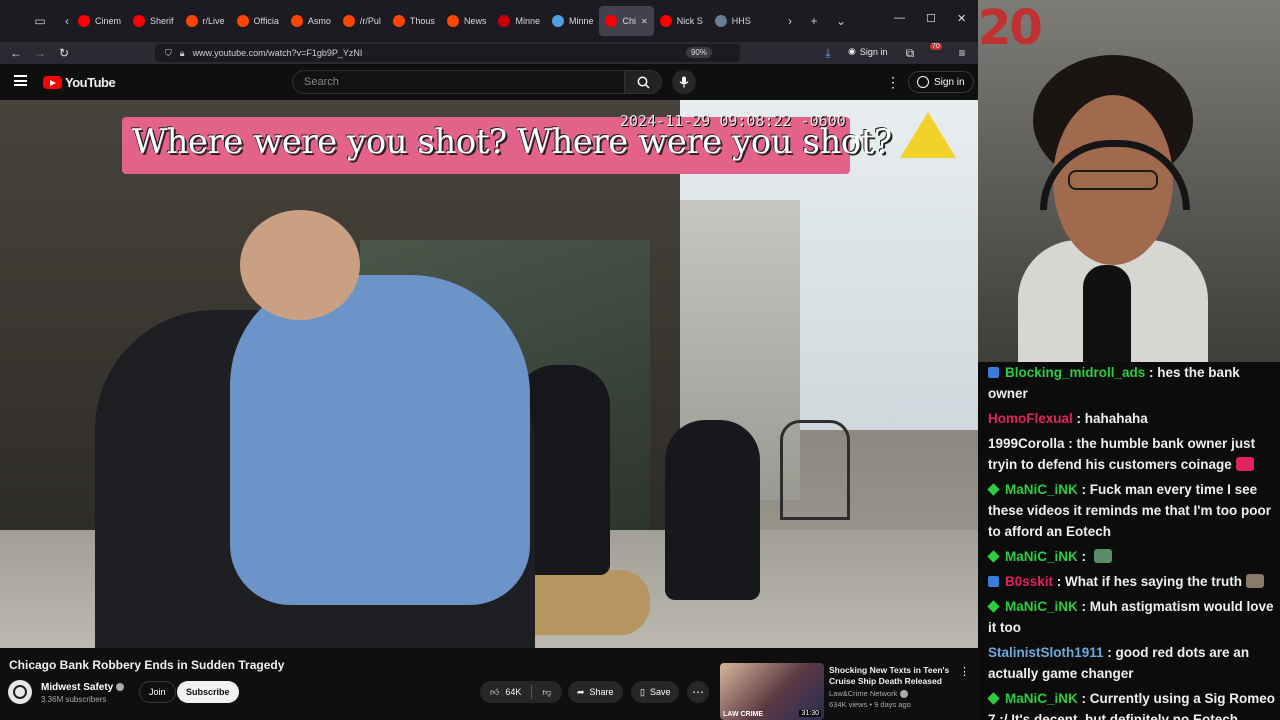  What do you see at coordinates (581, 691) in the screenshot?
I see `share-icon: ➦` at bounding box center [581, 691].